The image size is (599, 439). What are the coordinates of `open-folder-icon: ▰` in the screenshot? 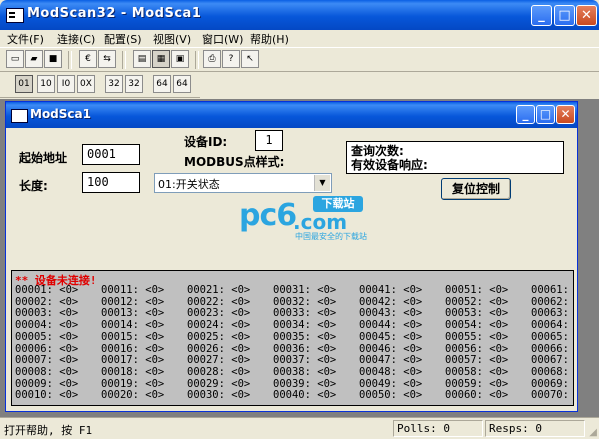 It's located at (34, 59).